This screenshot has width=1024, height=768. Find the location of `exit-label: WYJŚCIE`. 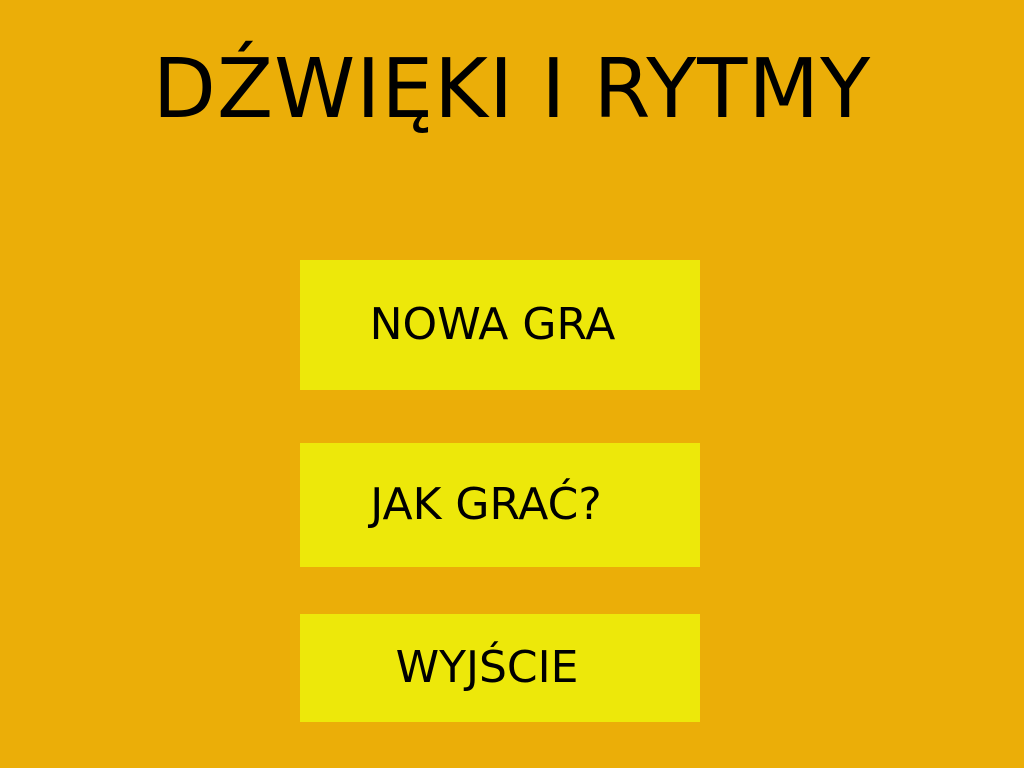

exit-label: WYJŚCIE is located at coordinates (487, 667).